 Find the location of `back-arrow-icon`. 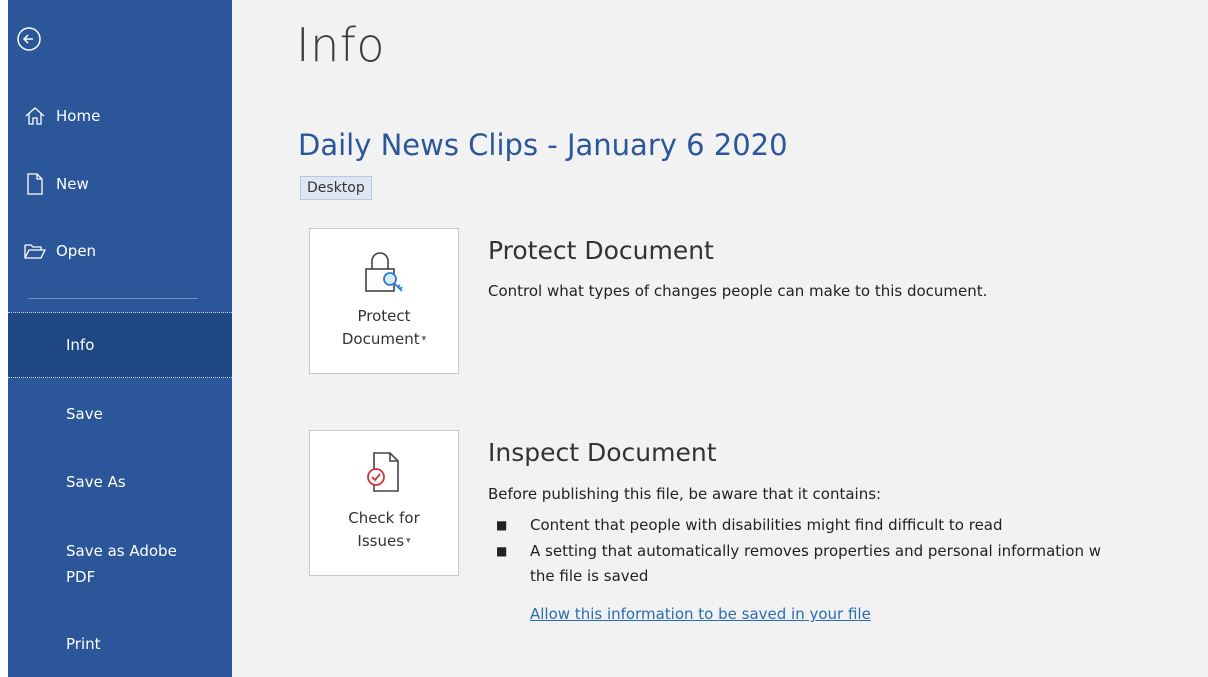

back-arrow-icon is located at coordinates (29, 39).